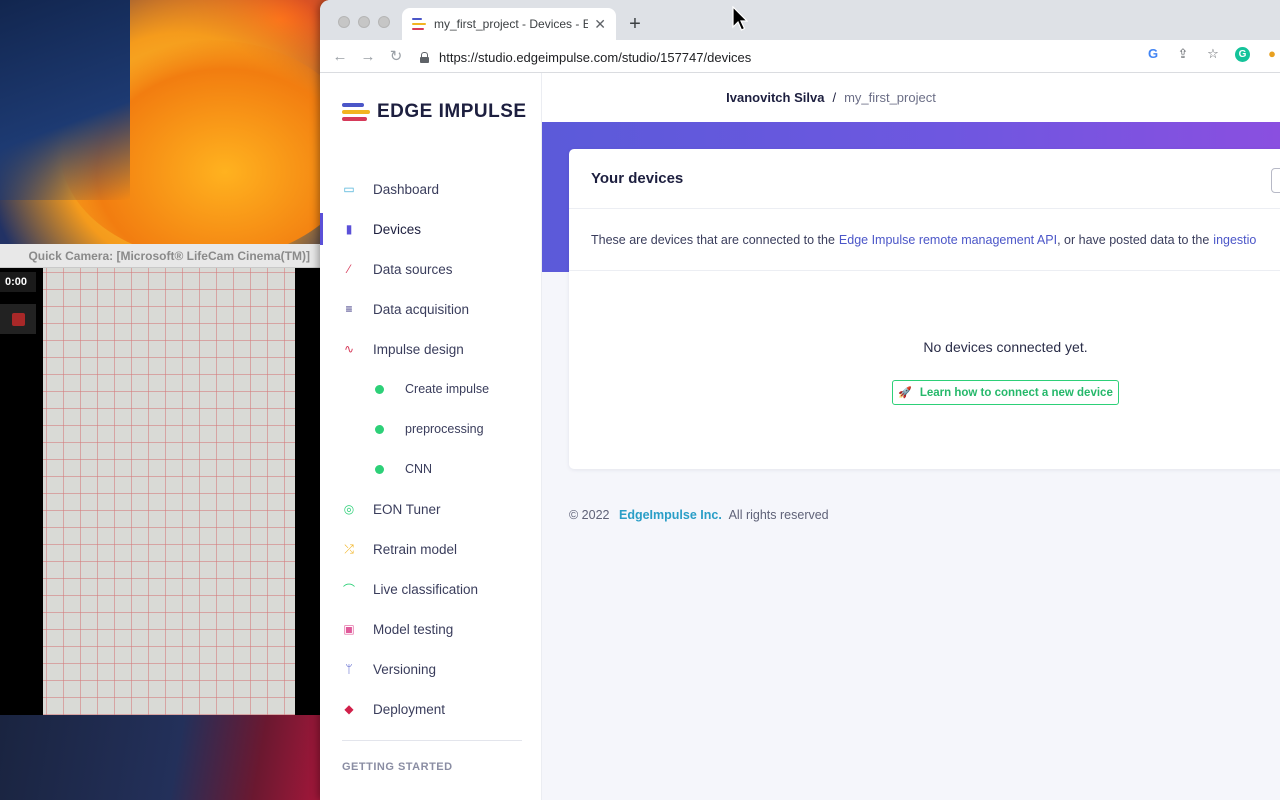 The width and height of the screenshot is (1280, 800). What do you see at coordinates (419, 24) in the screenshot?
I see `edge-impulse-favicon-icon` at bounding box center [419, 24].